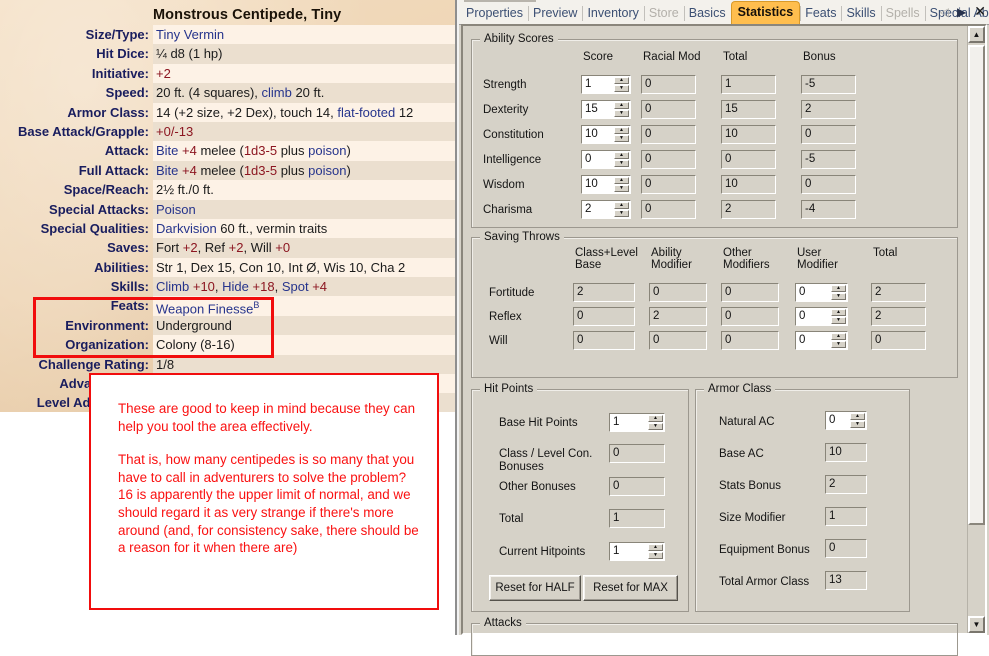 The image size is (989, 656). I want to click on tab-prev-icon: ◁, so click(944, 12).